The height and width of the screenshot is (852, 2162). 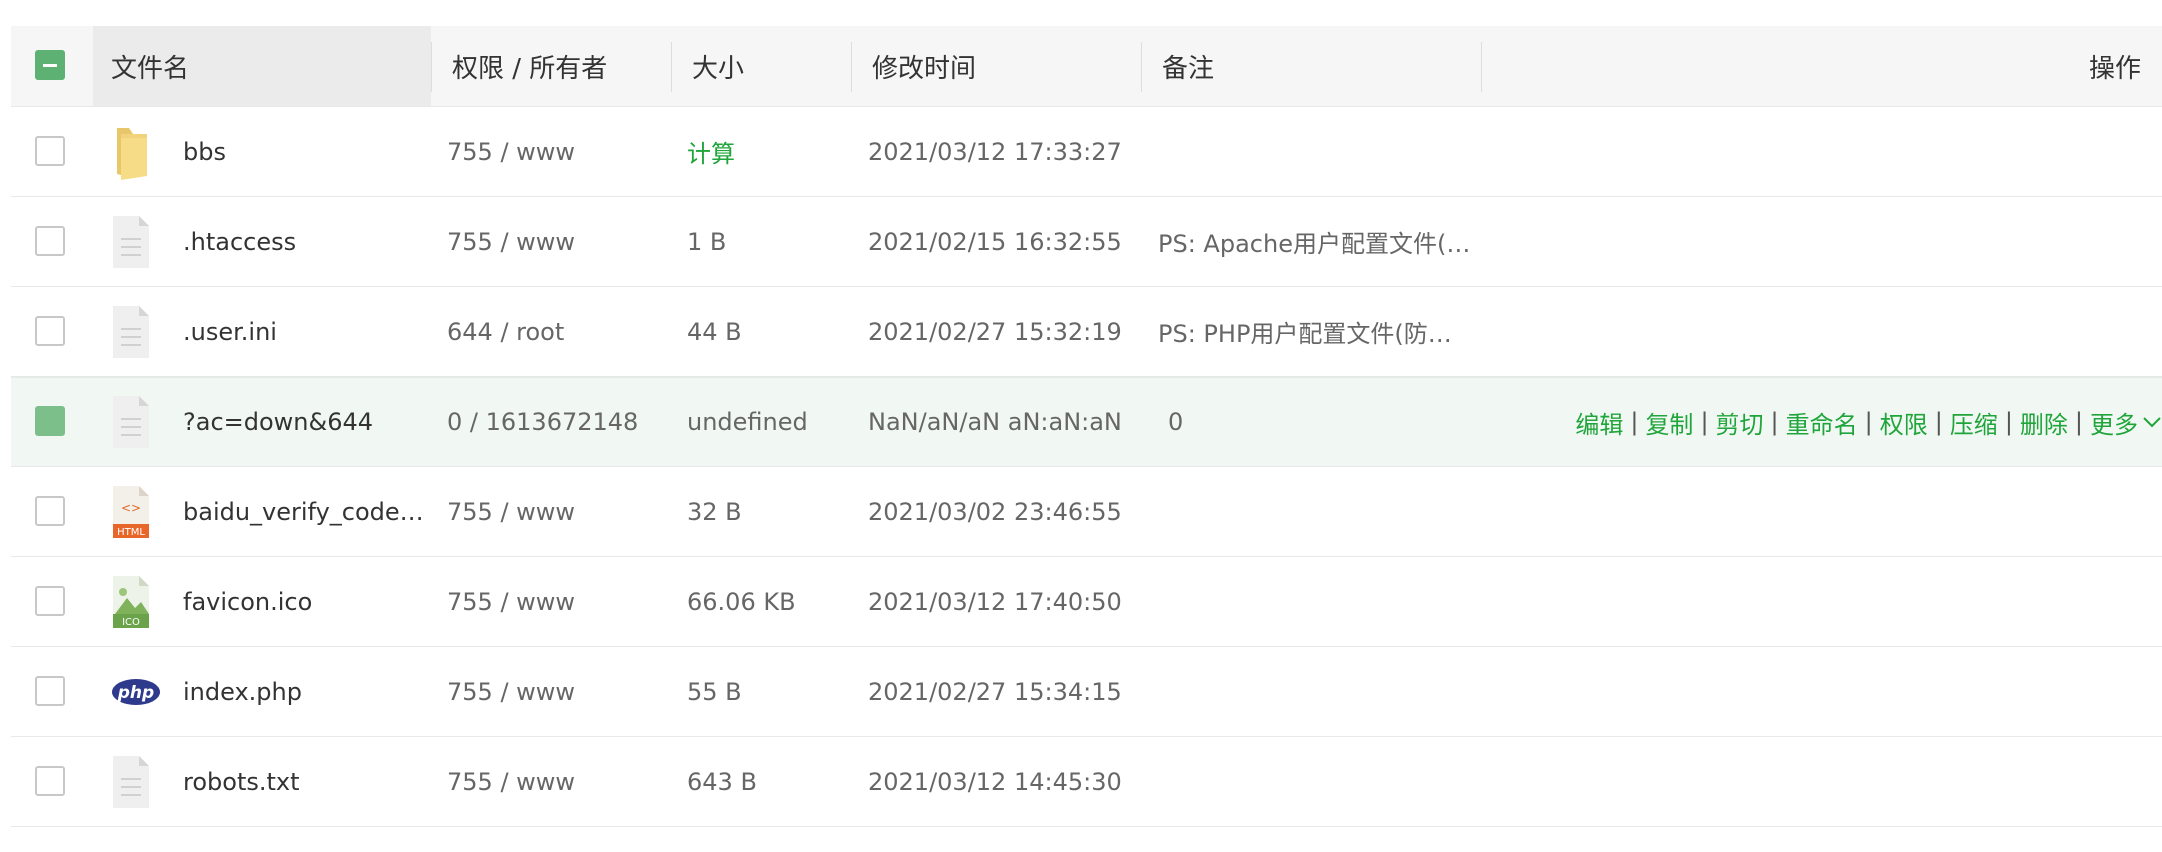 I want to click on file-permission: 0 / 1613672148, so click(x=542, y=422).